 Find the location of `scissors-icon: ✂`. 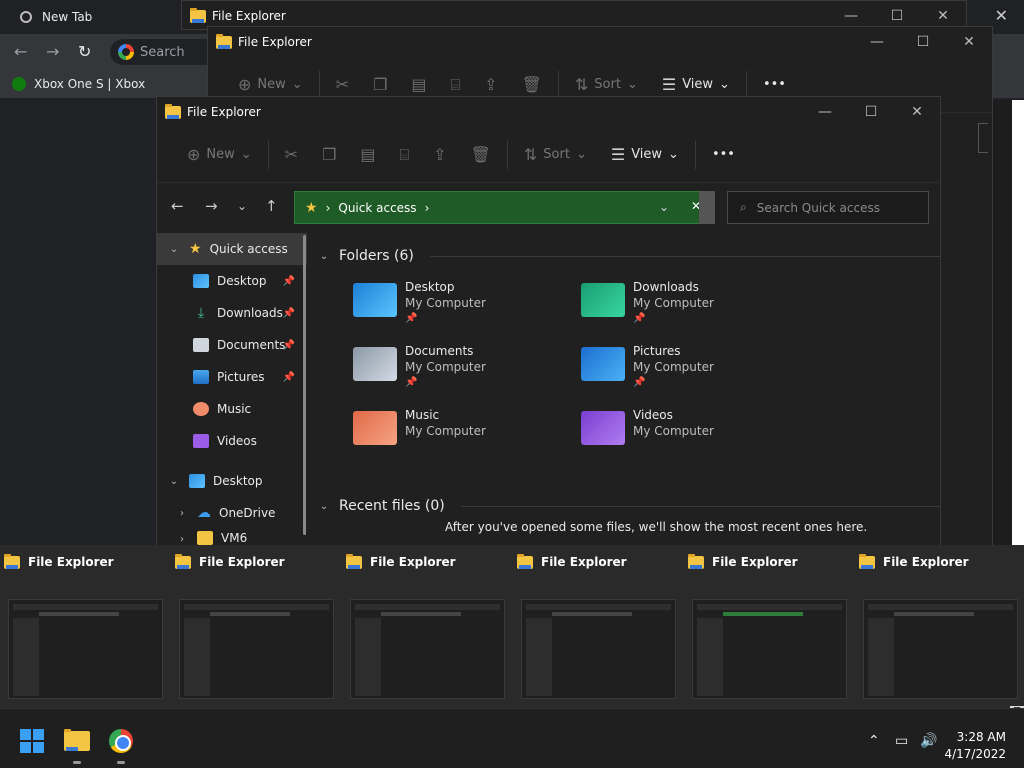

scissors-icon: ✂ is located at coordinates (342, 84).